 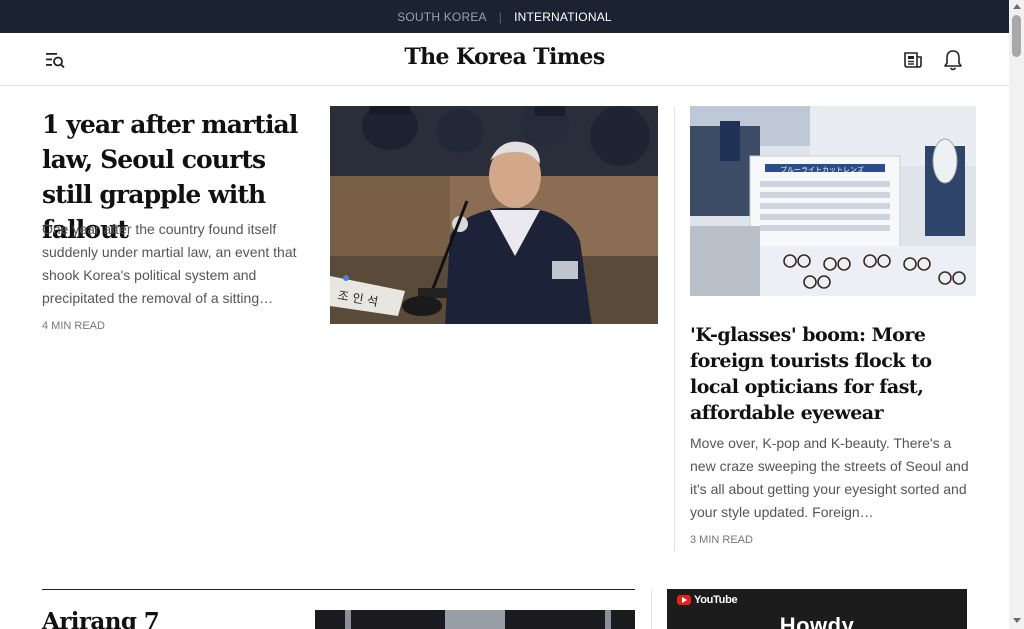 What do you see at coordinates (563, 17) in the screenshot?
I see `edition-international-link: INTERNATIONAL` at bounding box center [563, 17].